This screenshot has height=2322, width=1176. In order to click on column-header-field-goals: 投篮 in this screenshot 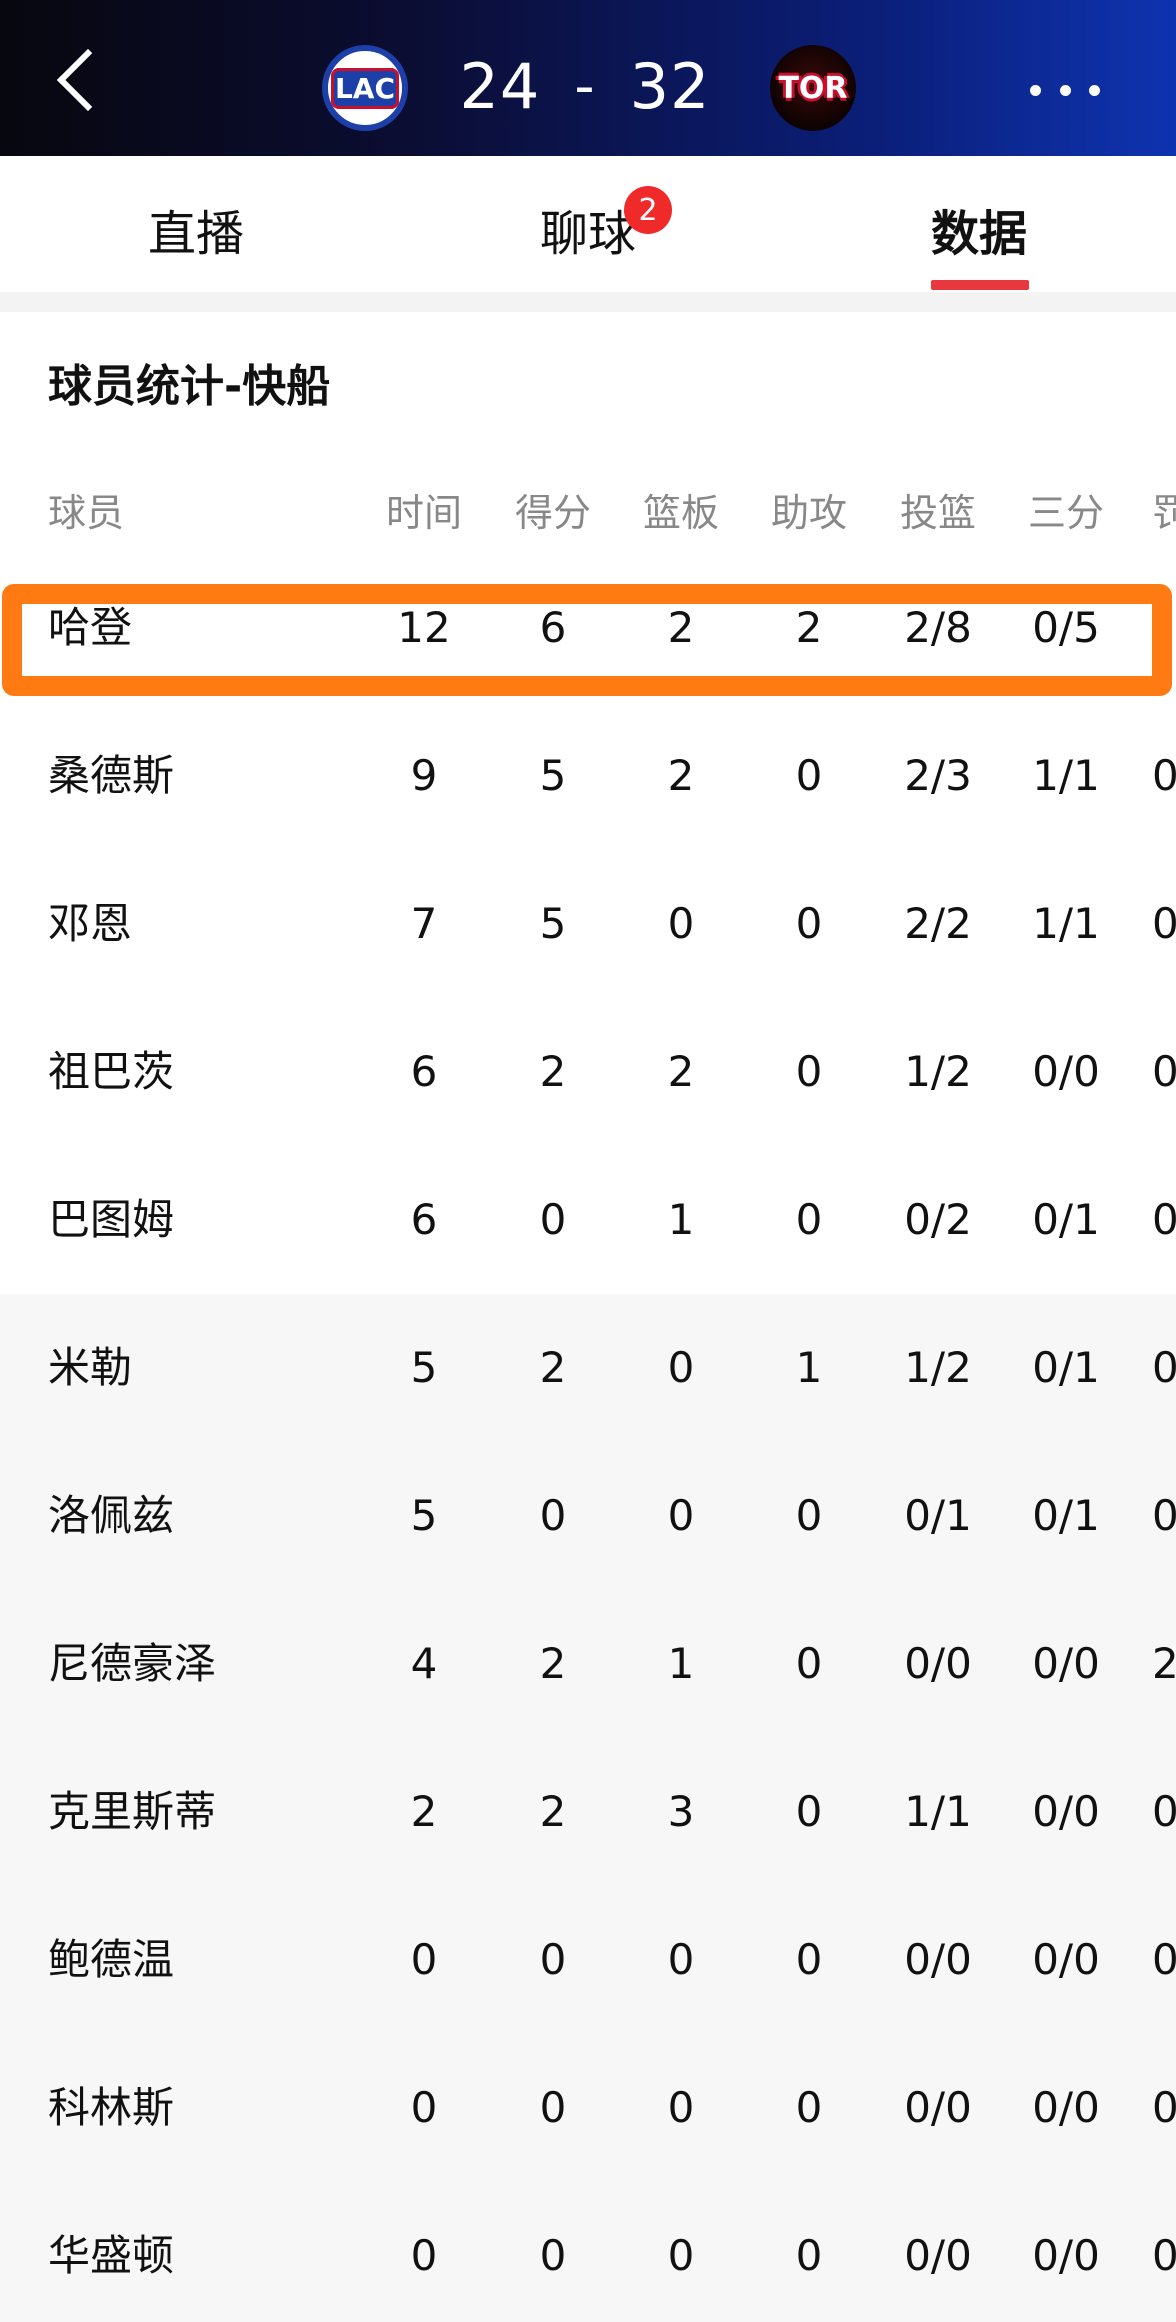, I will do `click(938, 510)`.